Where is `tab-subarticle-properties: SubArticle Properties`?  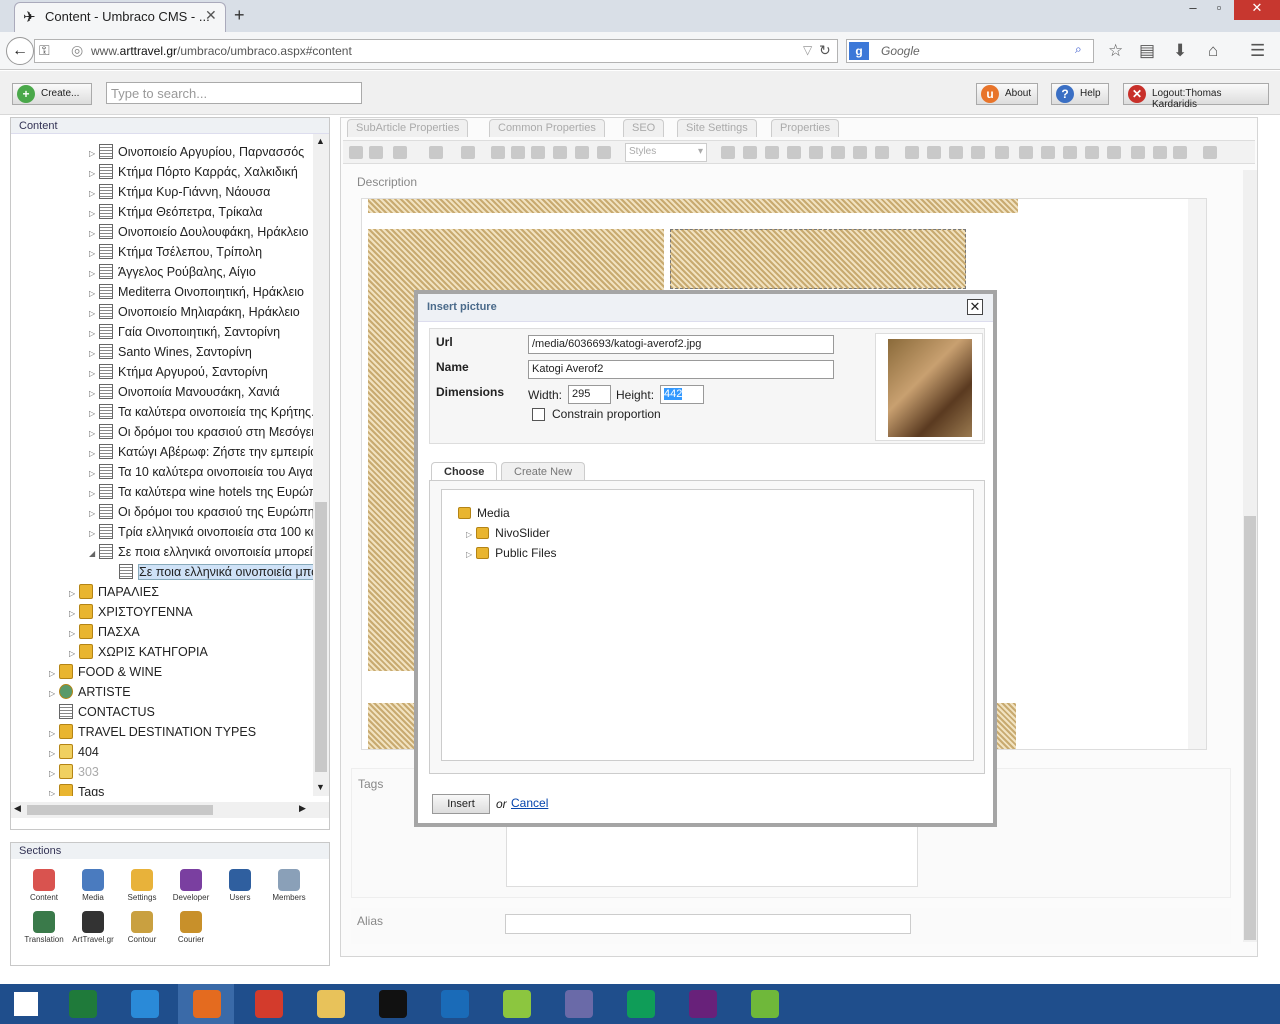
tab-subarticle-properties: SubArticle Properties is located at coordinates (408, 128).